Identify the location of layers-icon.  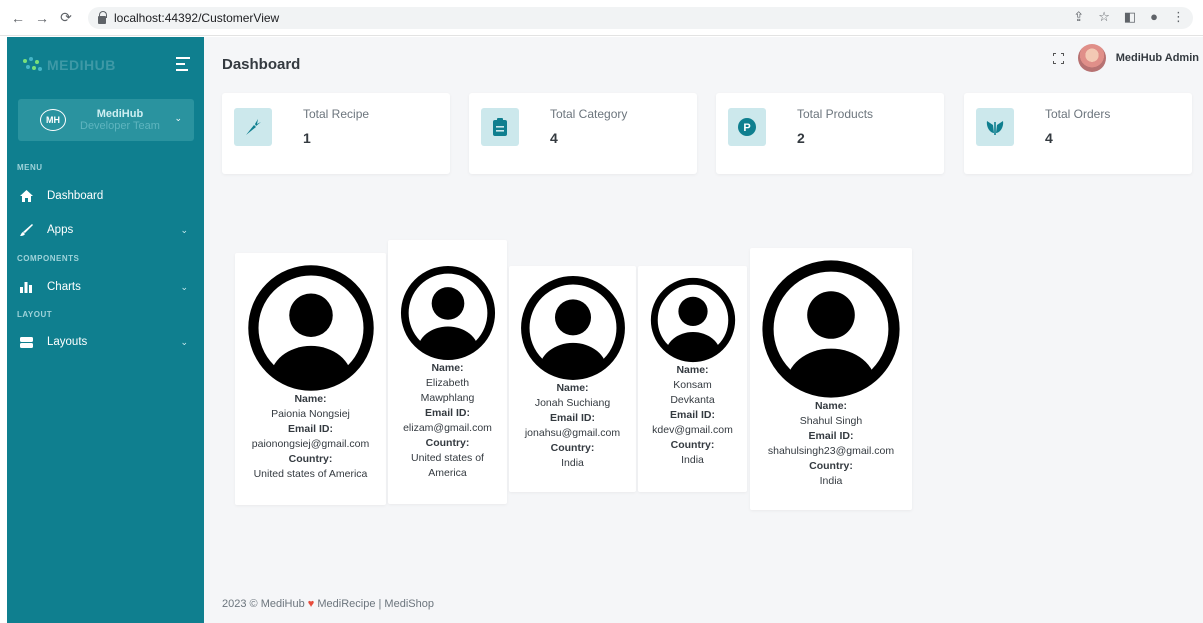
(26, 342).